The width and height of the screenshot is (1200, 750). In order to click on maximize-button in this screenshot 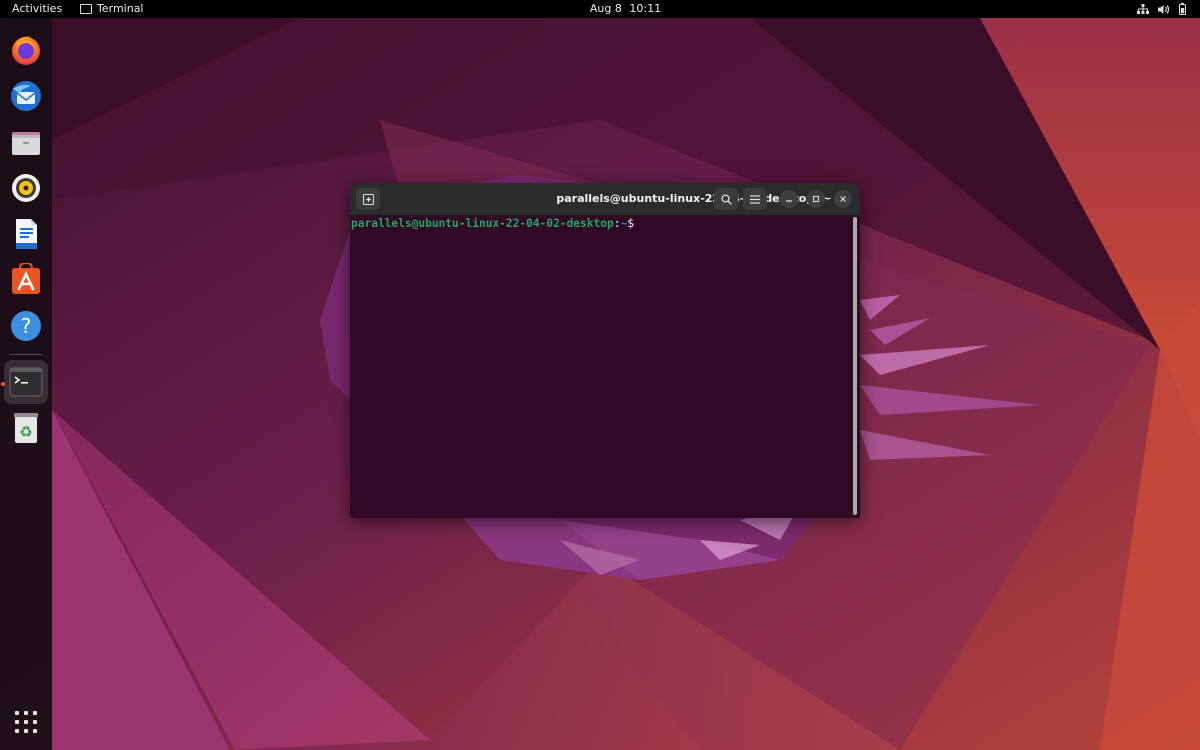, I will do `click(816, 199)`.